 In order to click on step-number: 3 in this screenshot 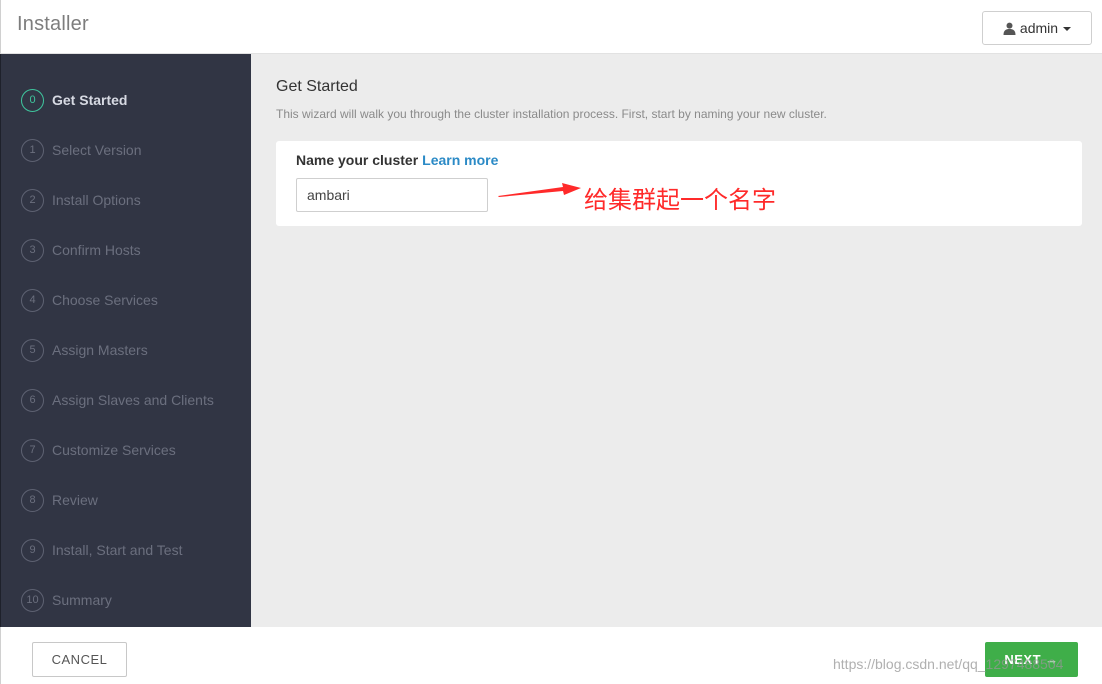, I will do `click(32, 250)`.